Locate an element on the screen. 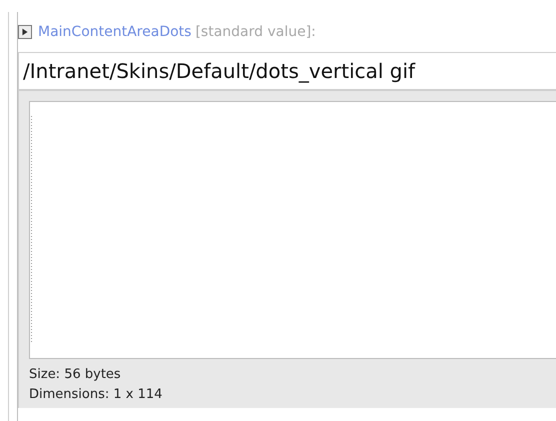 The image size is (556, 421). path-field: /Intranet/Skins/Default/dots_vertical gif is located at coordinates (287, 71).